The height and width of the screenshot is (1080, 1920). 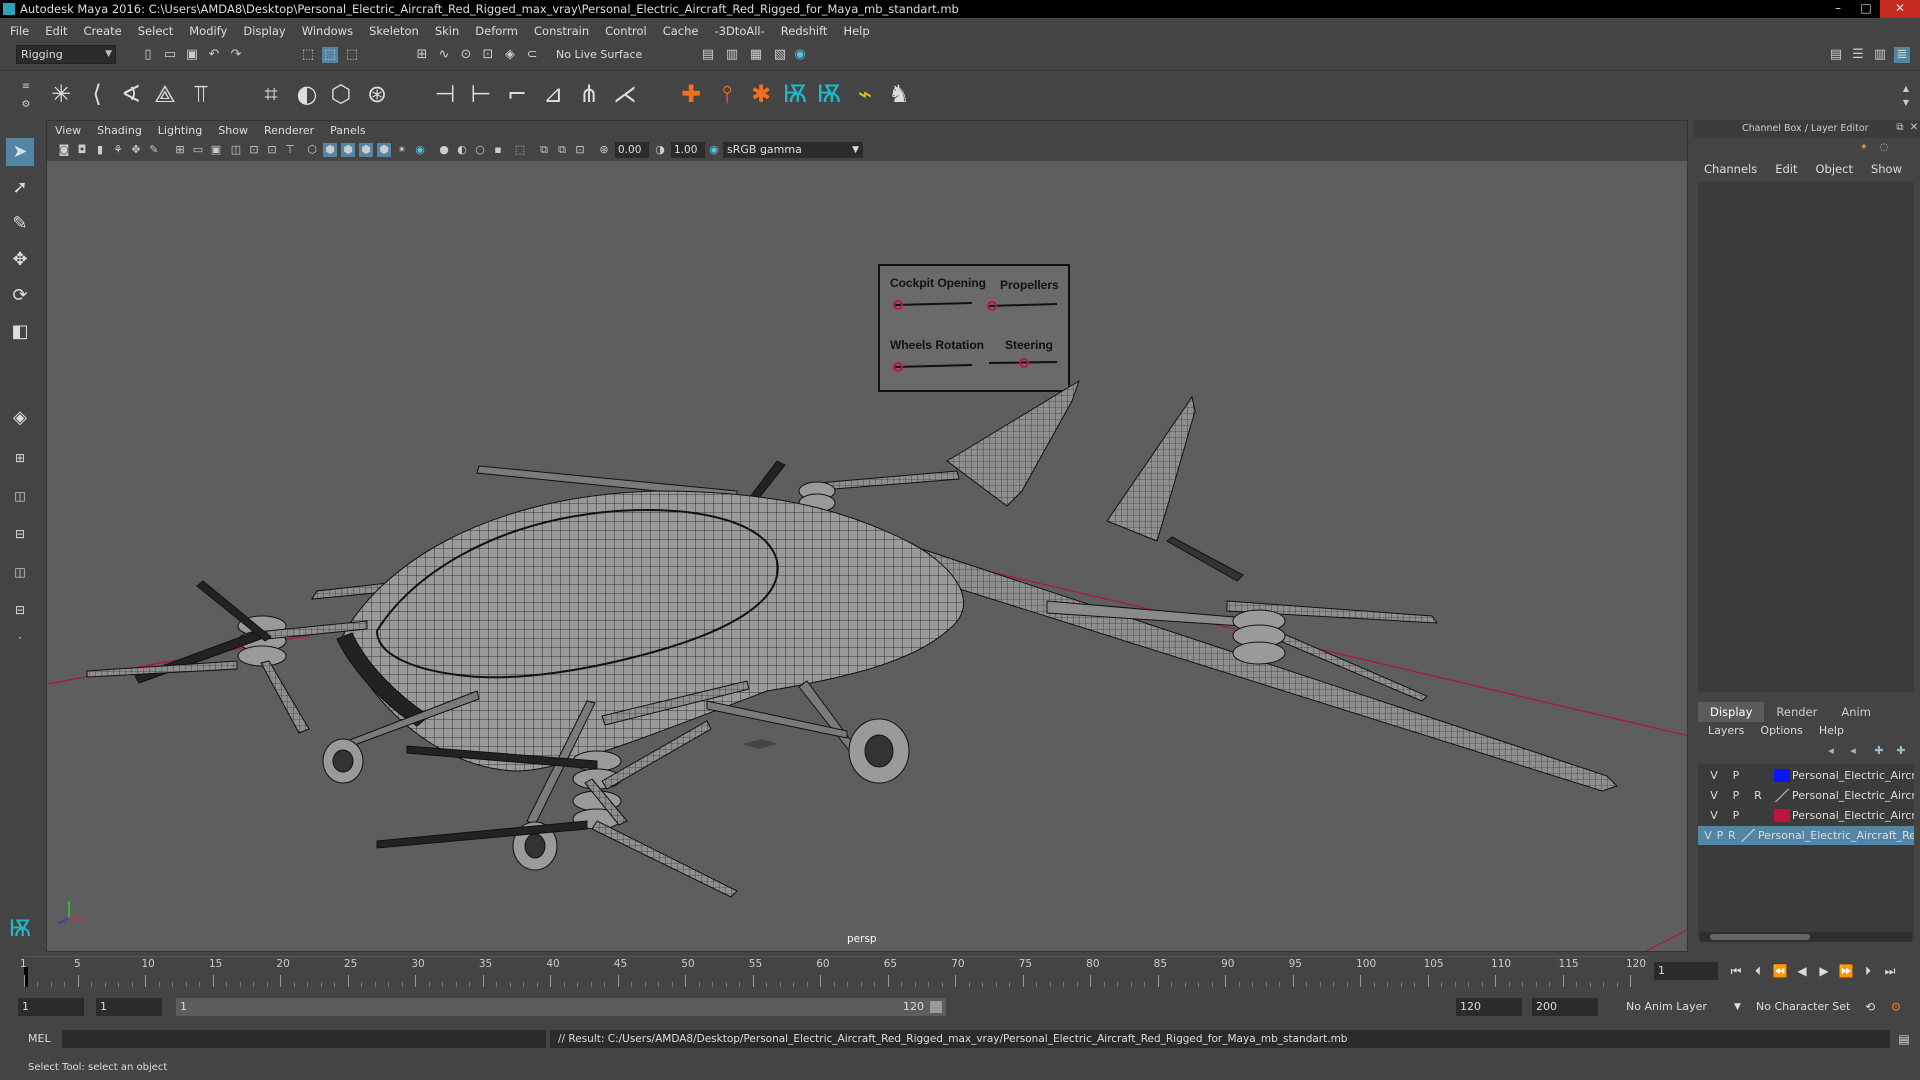 I want to click on scrollbar-thumb, so click(x=1760, y=937).